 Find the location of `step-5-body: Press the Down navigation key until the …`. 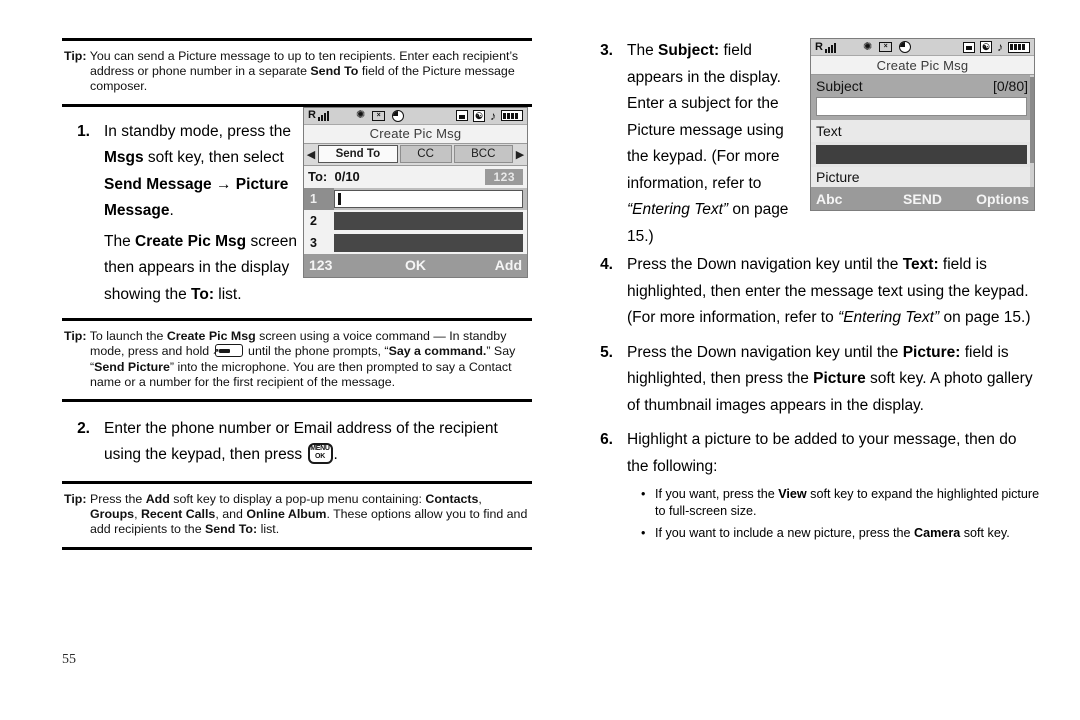

step-5-body: Press the Down navigation key until the … is located at coordinates (833, 380).